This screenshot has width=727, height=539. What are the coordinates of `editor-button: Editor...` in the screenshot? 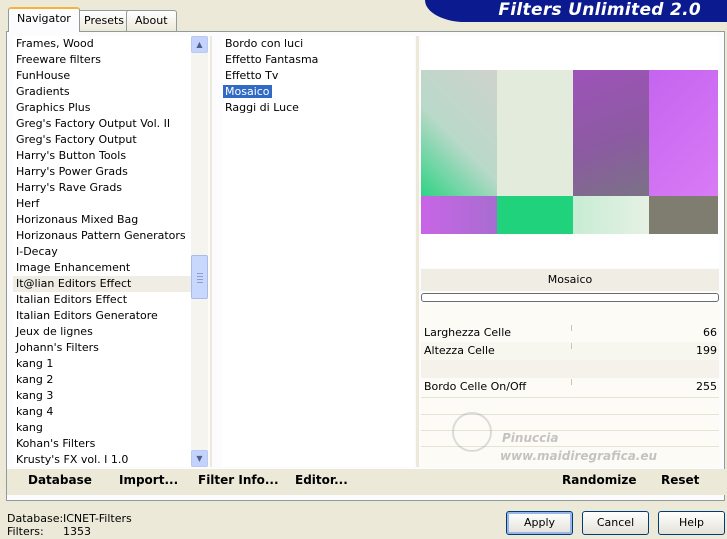 It's located at (321, 480).